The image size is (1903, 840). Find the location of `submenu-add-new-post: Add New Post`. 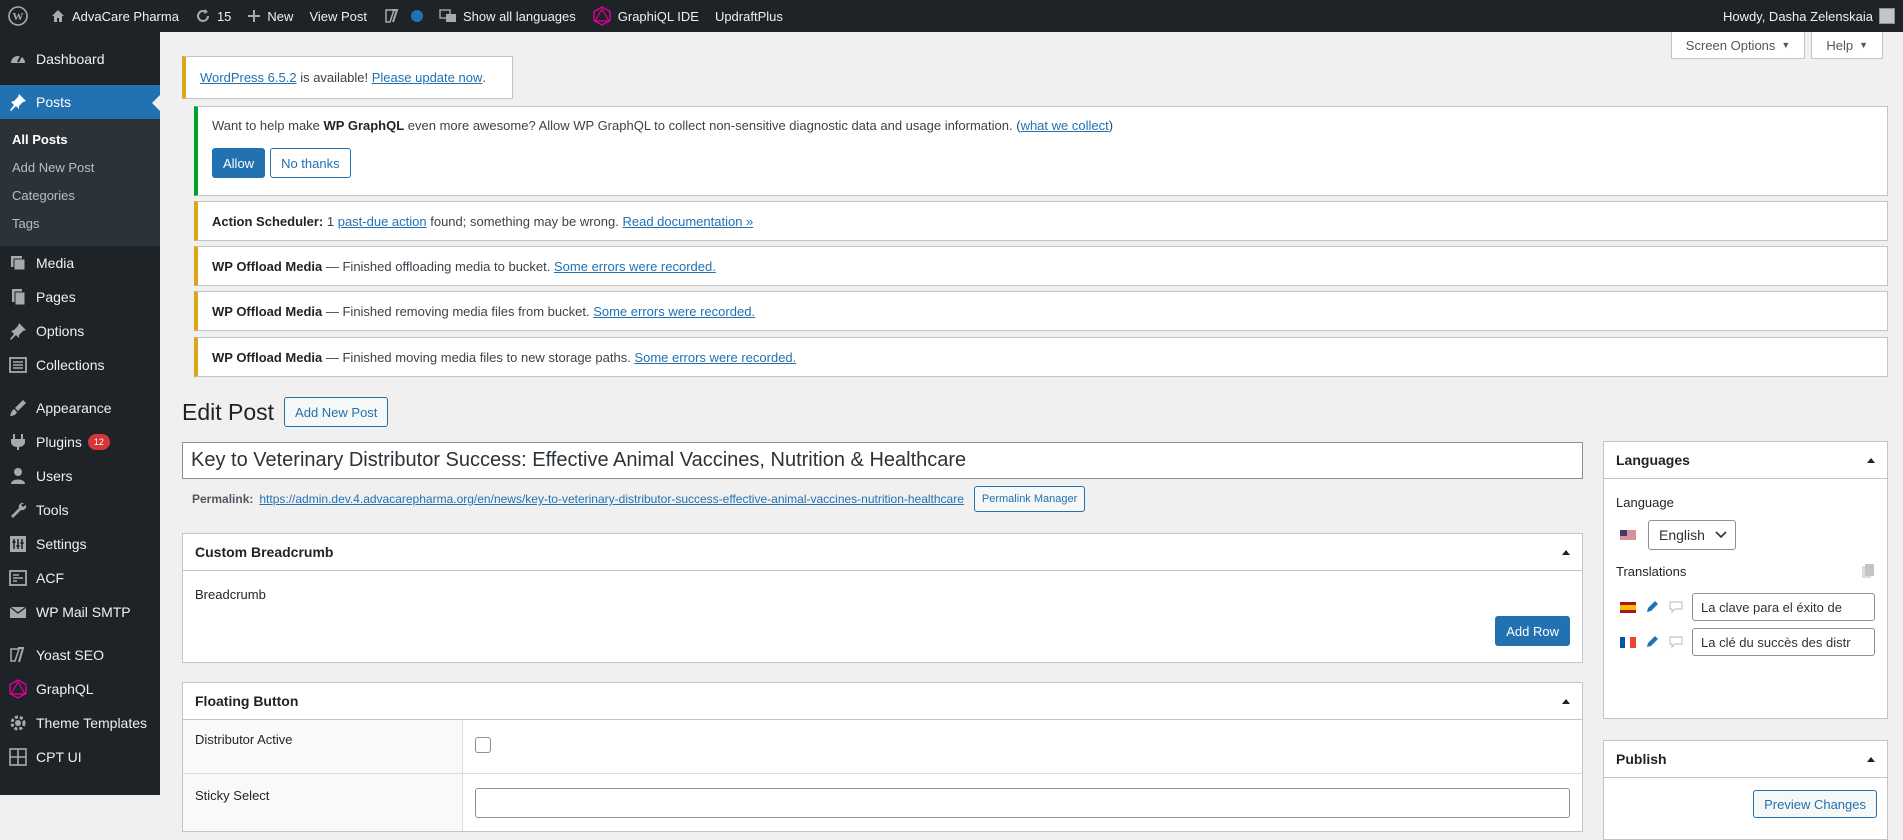

submenu-add-new-post: Add New Post is located at coordinates (80, 168).